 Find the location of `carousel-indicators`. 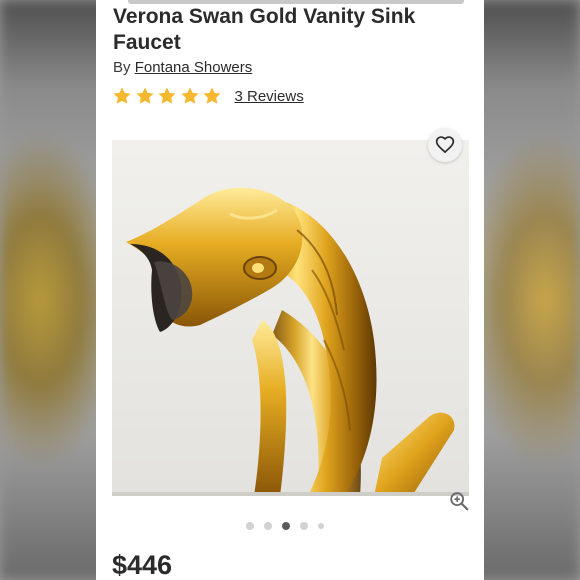

carousel-indicators is located at coordinates (290, 526).